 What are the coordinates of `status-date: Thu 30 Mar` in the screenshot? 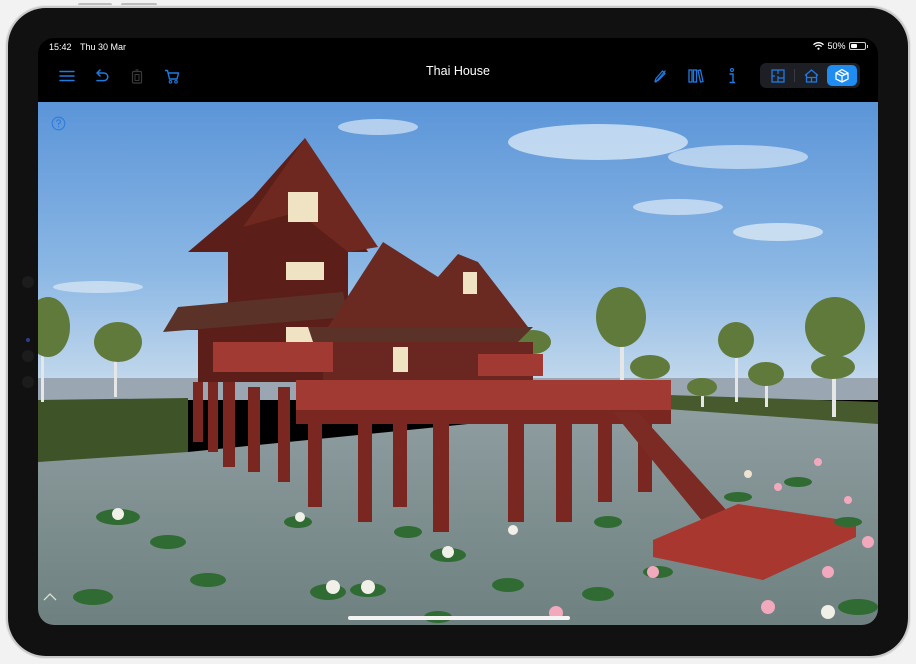 It's located at (103, 47).